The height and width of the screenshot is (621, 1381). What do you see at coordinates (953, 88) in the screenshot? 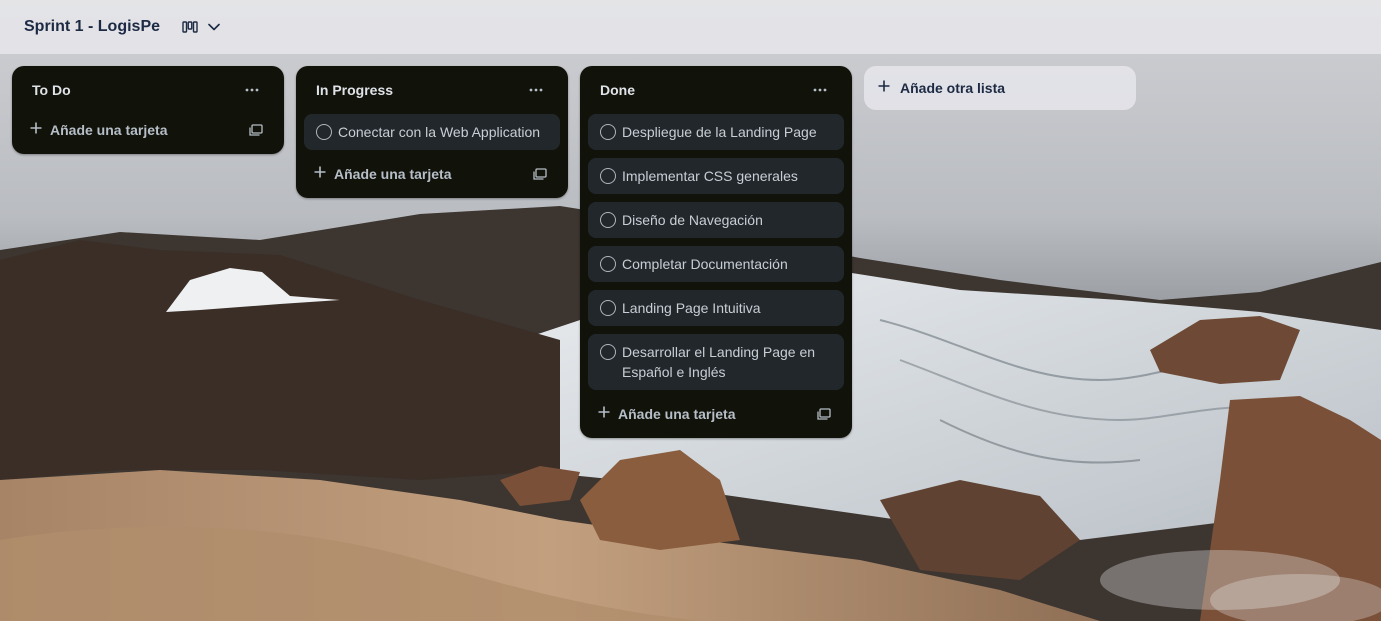
I see `add-list-label: Añade otra lista` at bounding box center [953, 88].